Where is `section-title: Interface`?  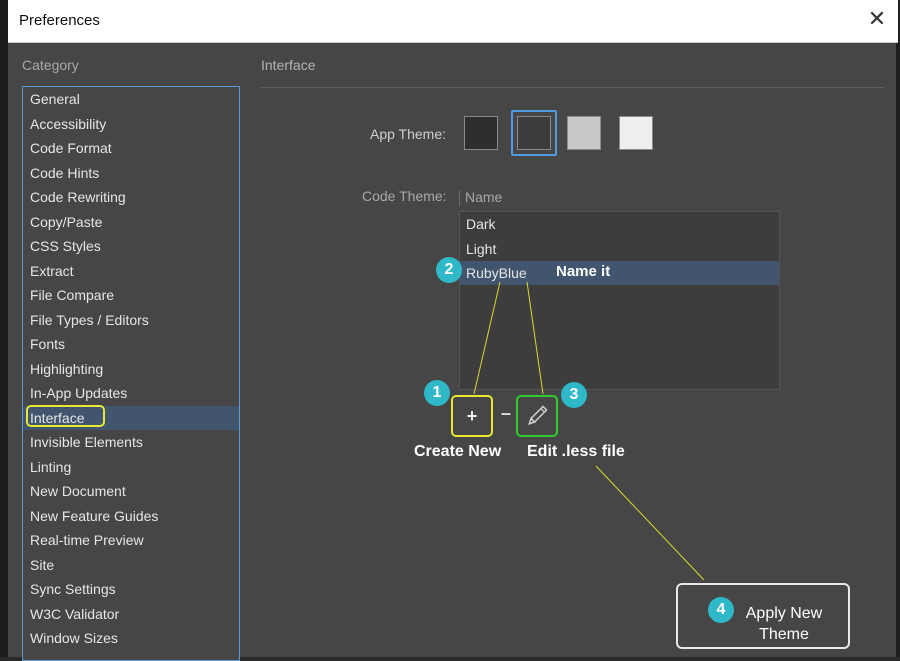 section-title: Interface is located at coordinates (288, 65).